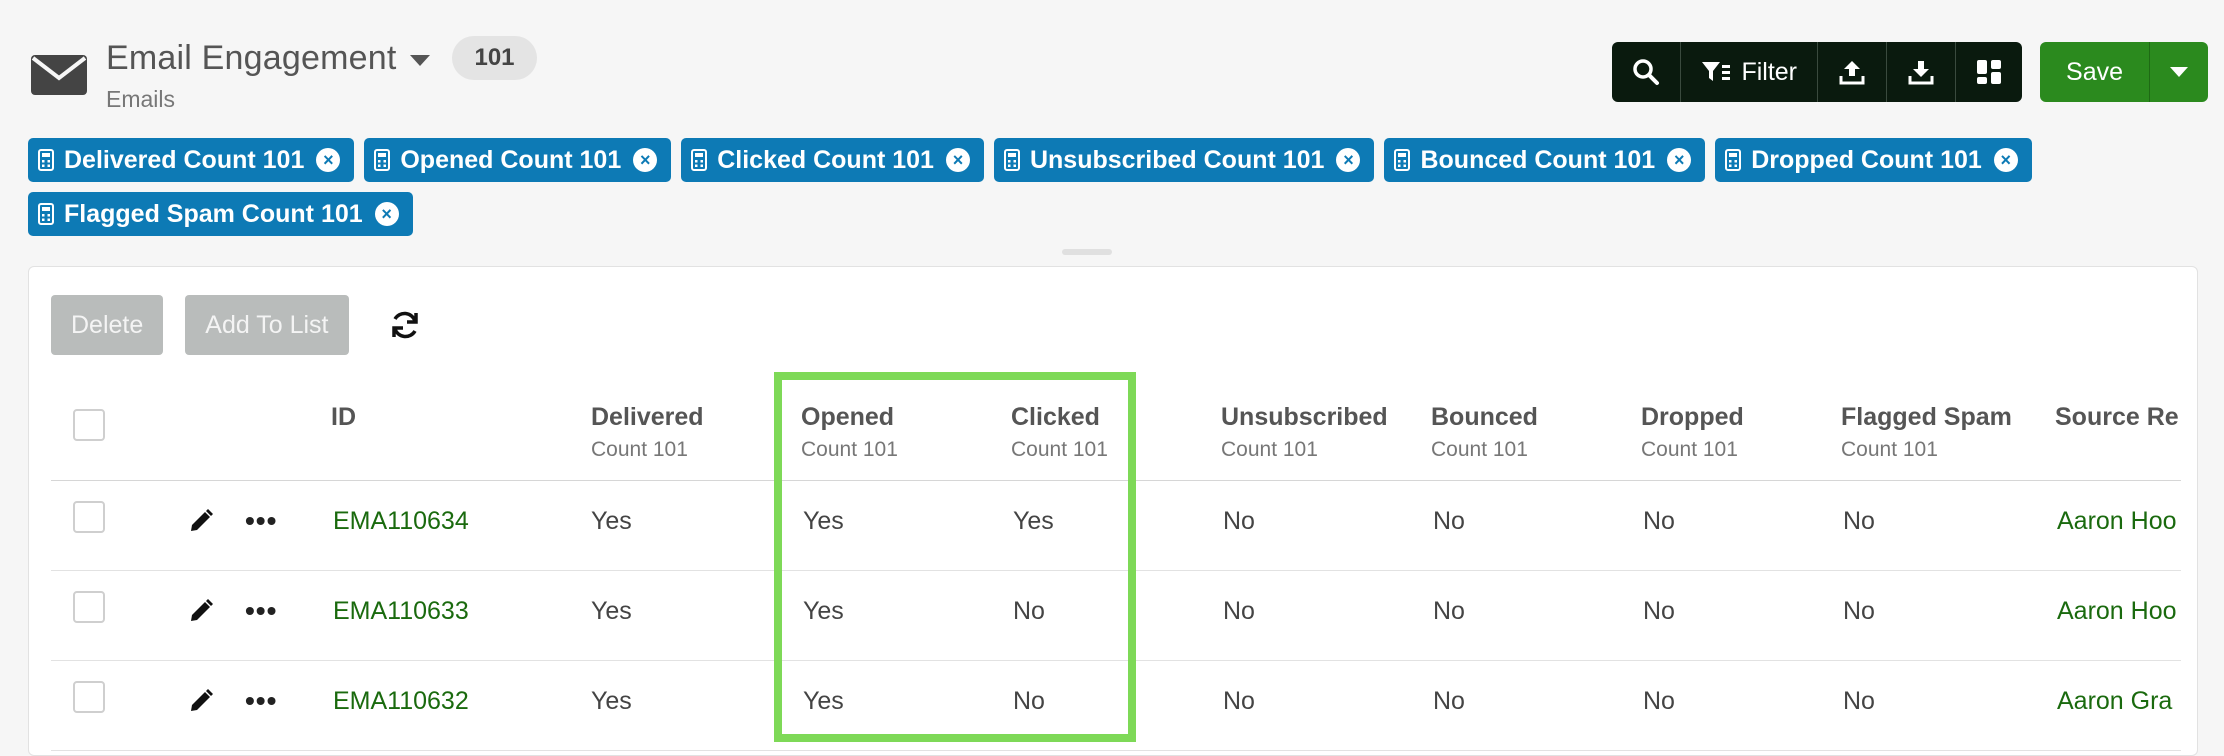 Image resolution: width=2224 pixels, height=756 pixels. Describe the element at coordinates (401, 611) in the screenshot. I see `record-id-link: EMA110633` at that location.